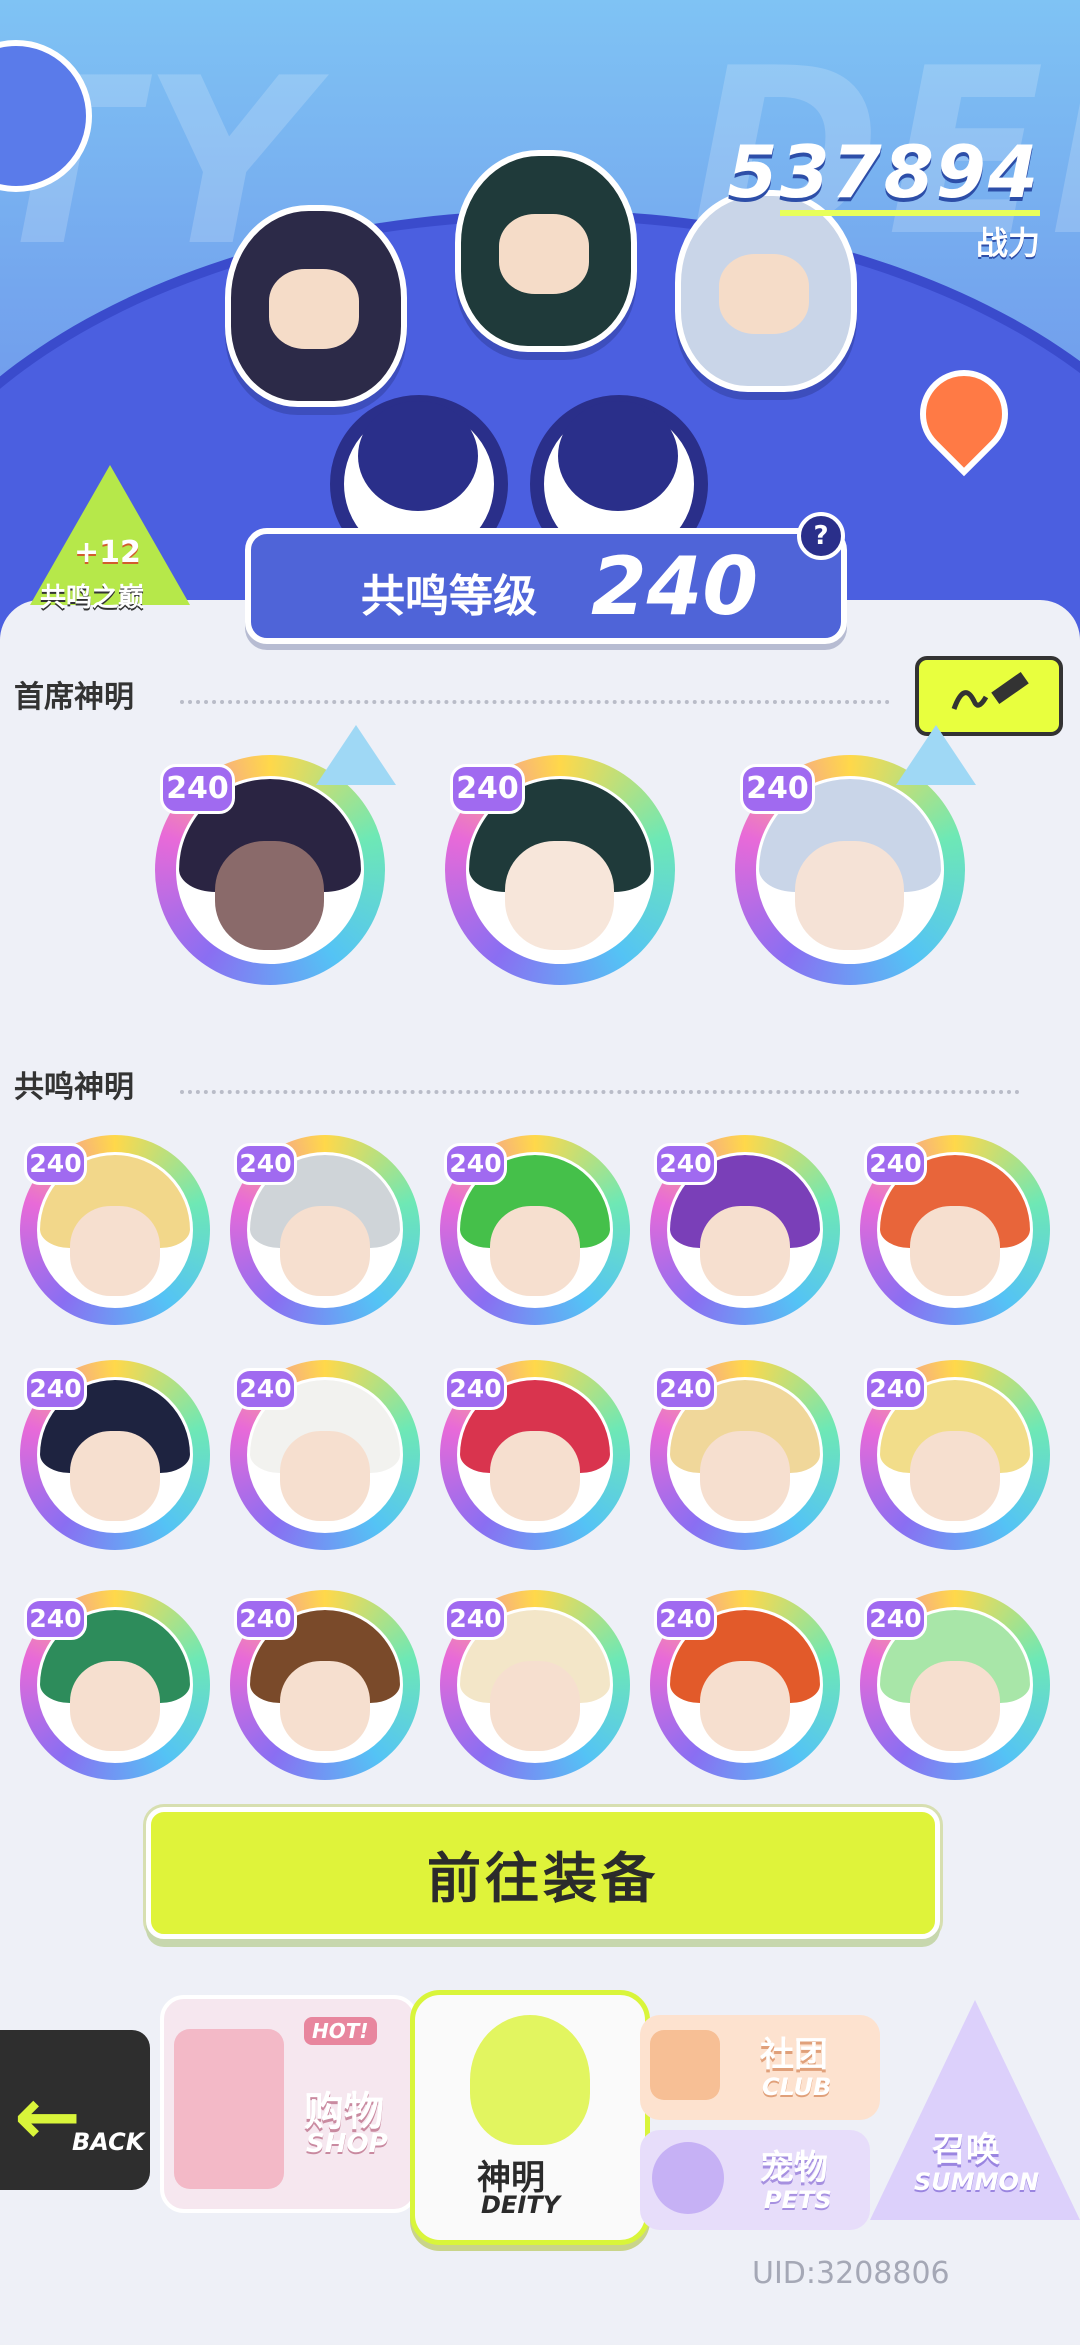  What do you see at coordinates (543, 1878) in the screenshot?
I see `go-equip-label: 前往装备` at bounding box center [543, 1878].